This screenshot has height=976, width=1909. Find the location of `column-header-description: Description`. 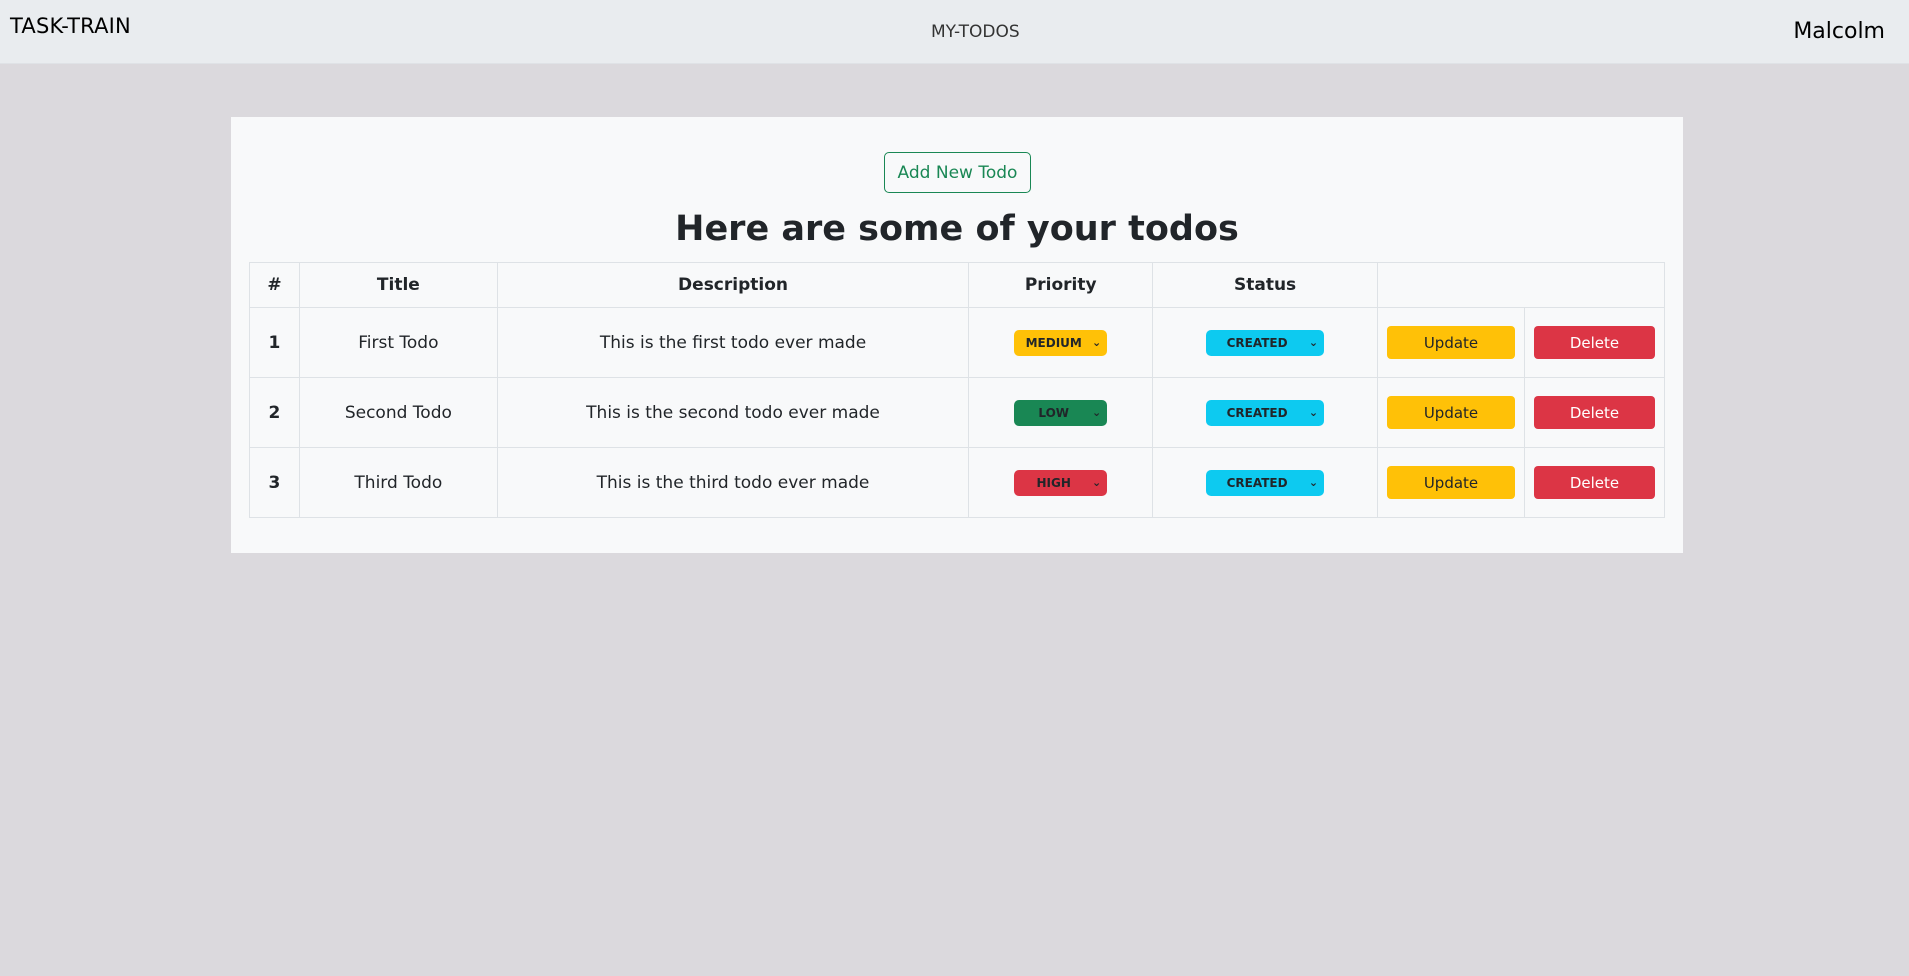

column-header-description: Description is located at coordinates (733, 285).